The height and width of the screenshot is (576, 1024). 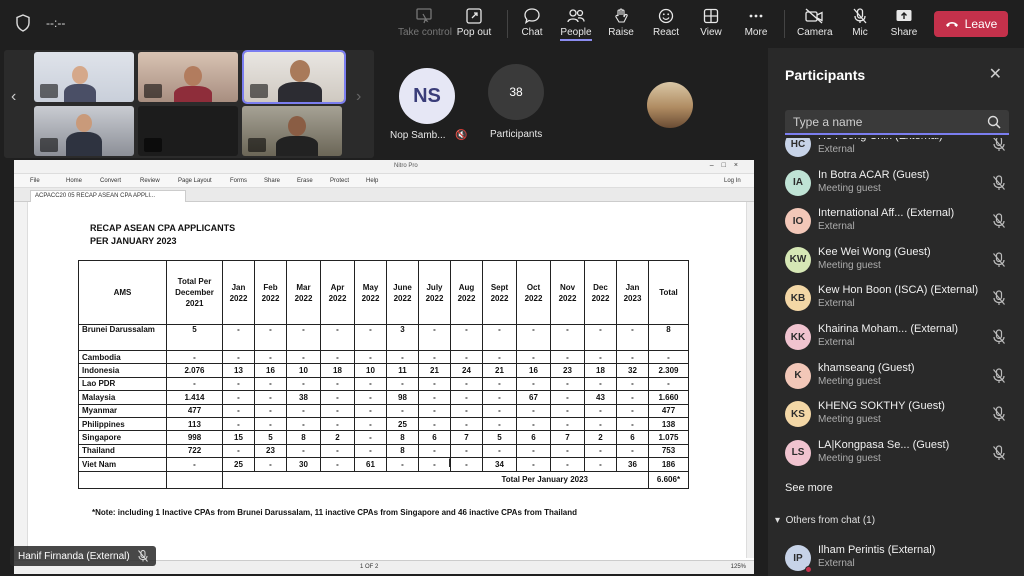 I want to click on menu-forms: Forms, so click(x=238, y=181).